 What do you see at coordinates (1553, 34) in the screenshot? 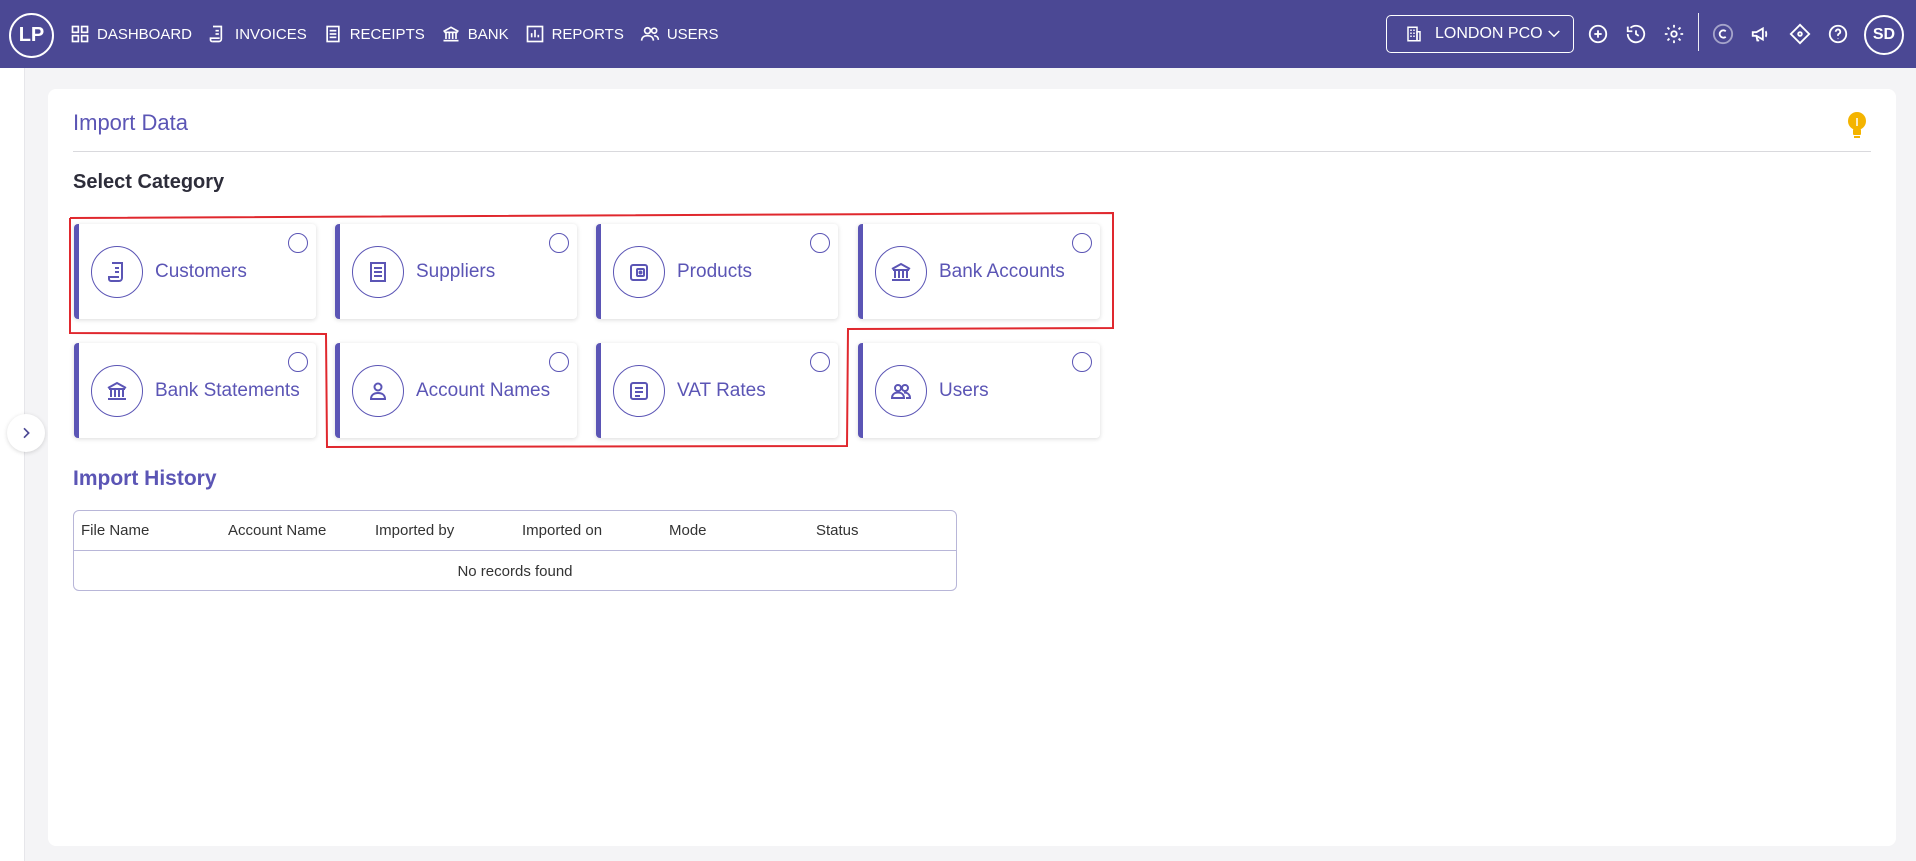
I see `chevron-down-icon` at bounding box center [1553, 34].